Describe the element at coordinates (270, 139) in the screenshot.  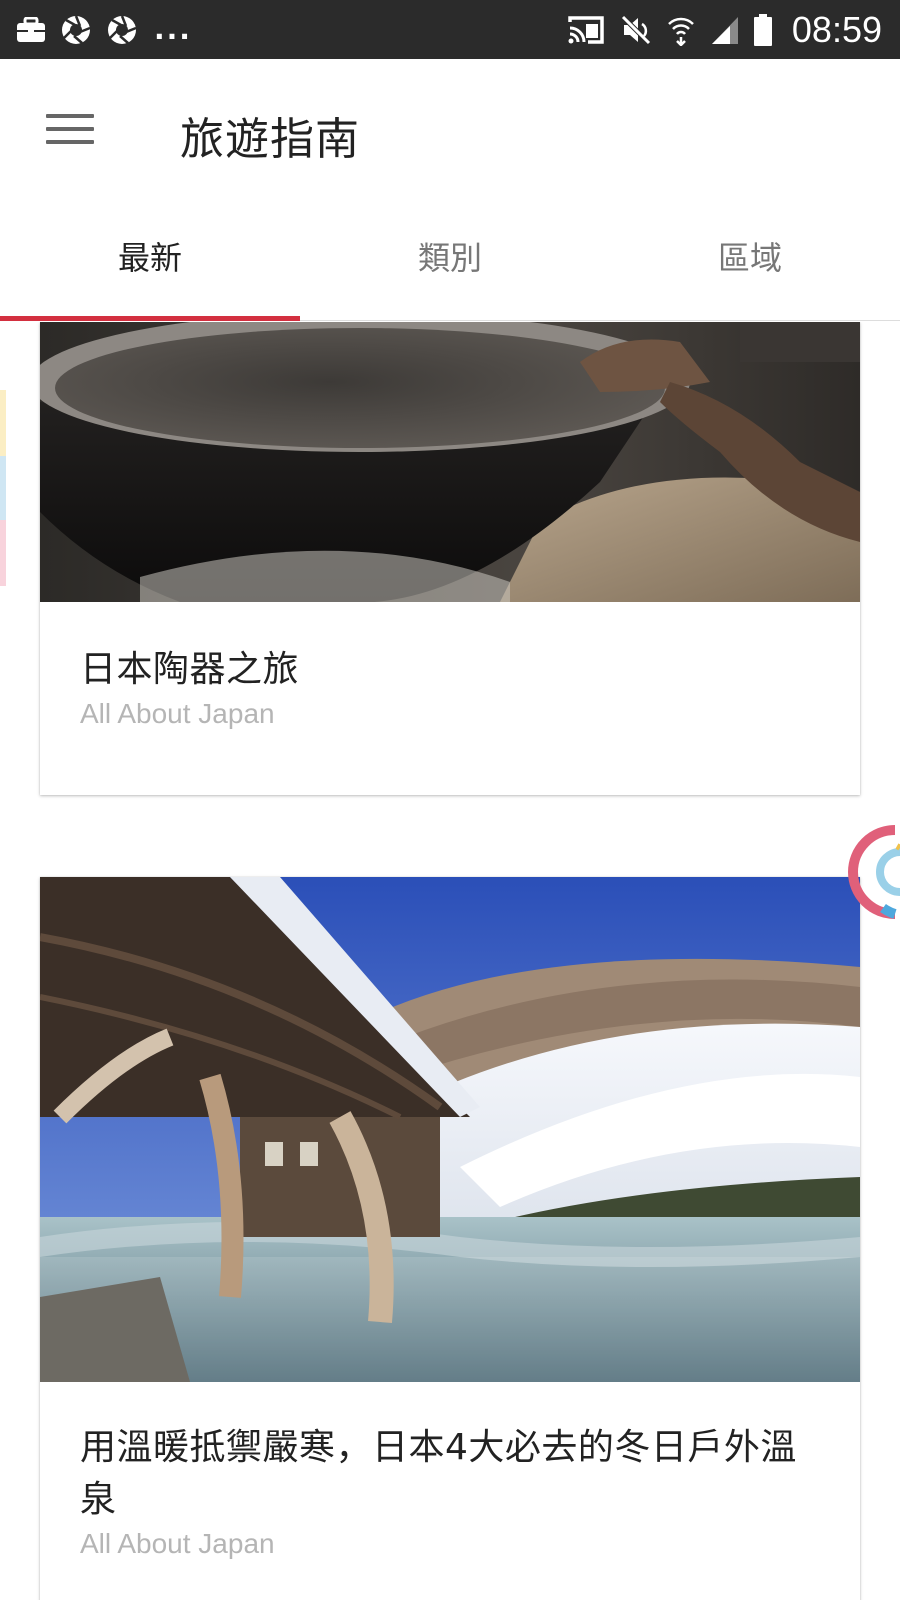
I see `page-title: 旅遊指南` at that location.